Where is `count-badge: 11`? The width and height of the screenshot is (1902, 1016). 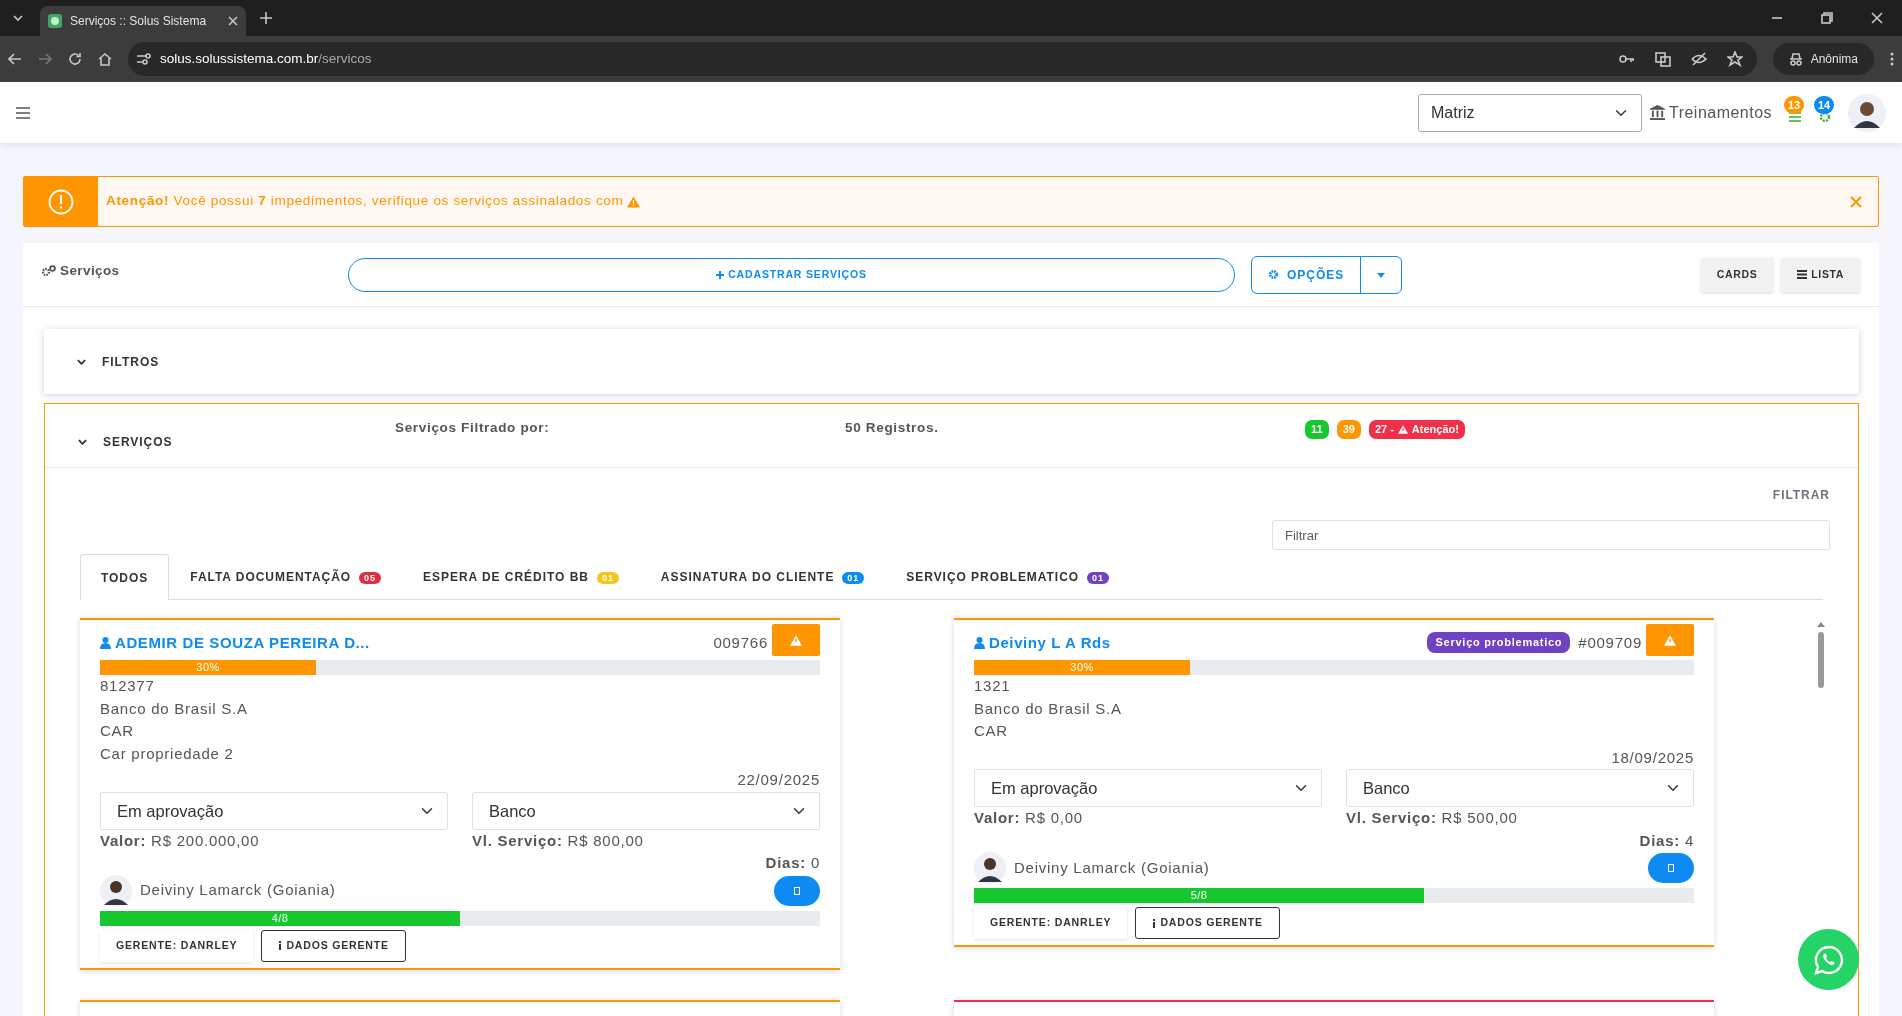 count-badge: 11 is located at coordinates (1317, 429).